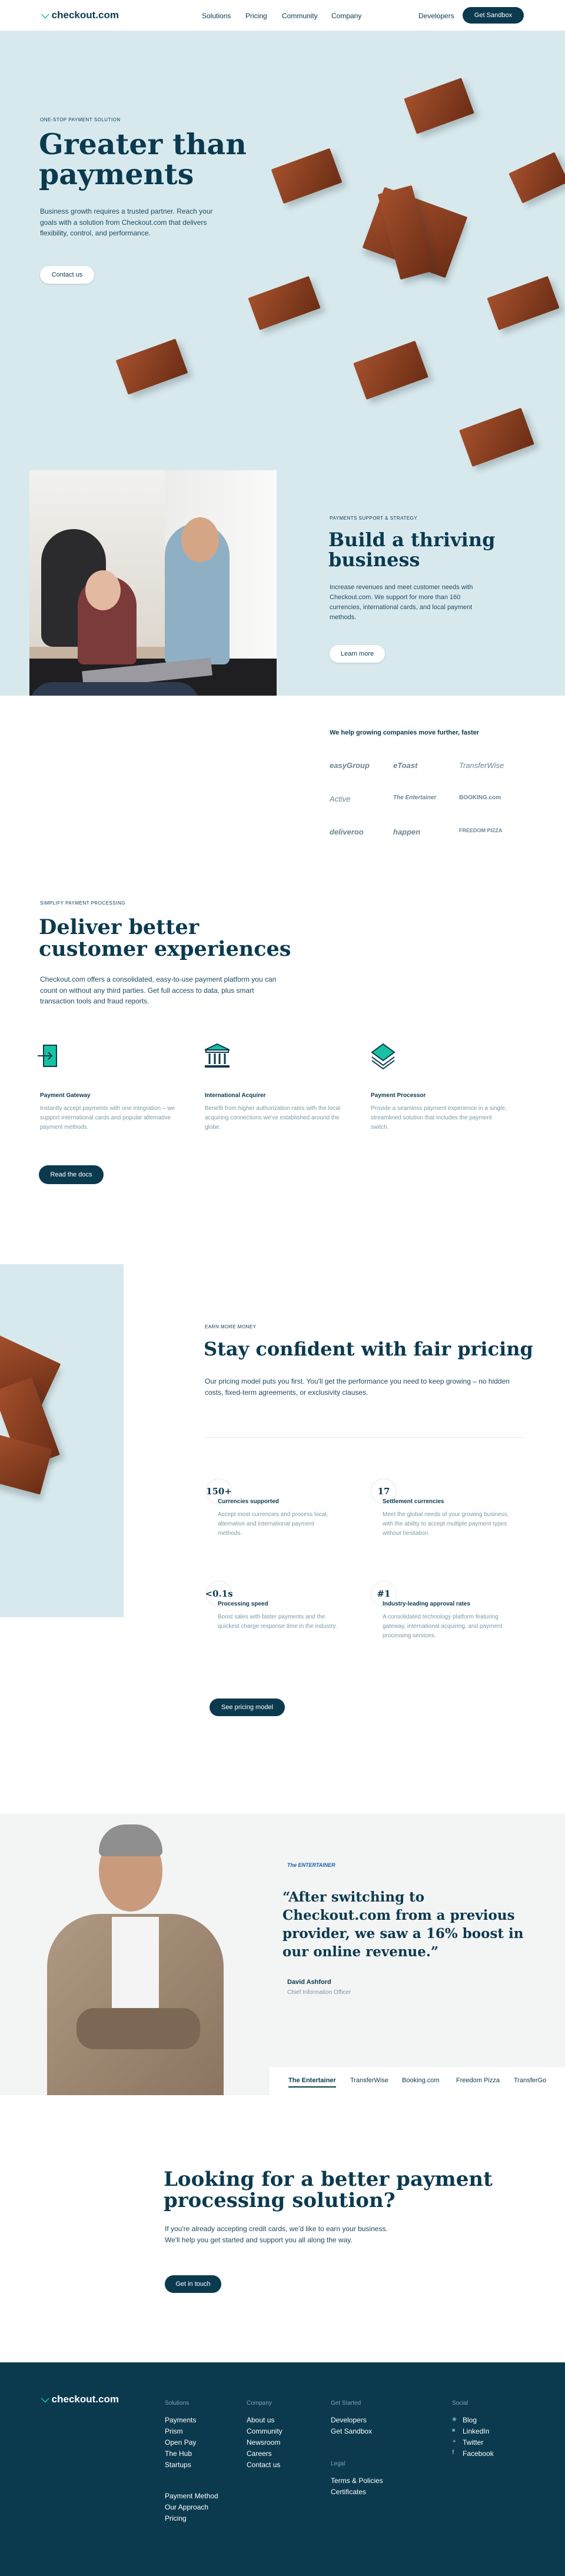 The height and width of the screenshot is (2576, 565). I want to click on footer-link-blog: Blog, so click(470, 2420).